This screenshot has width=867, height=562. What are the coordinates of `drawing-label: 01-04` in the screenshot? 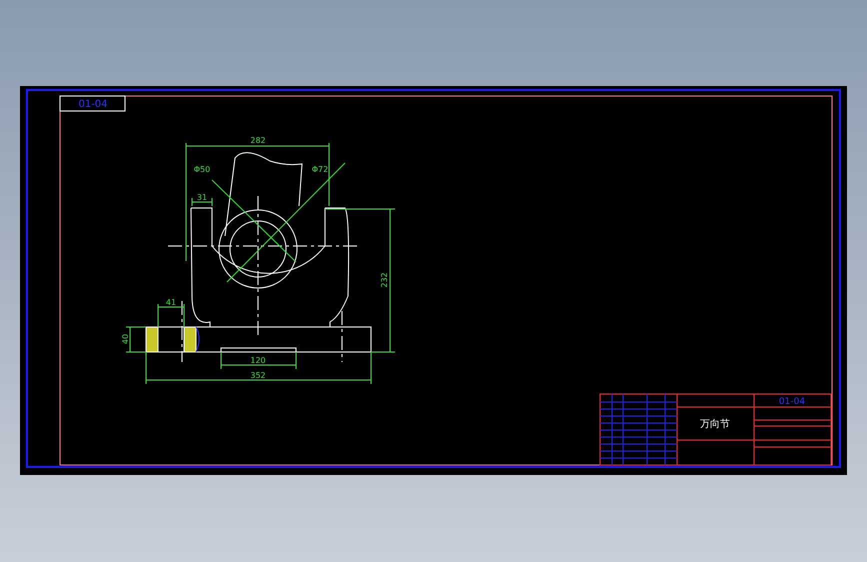 It's located at (93, 104).